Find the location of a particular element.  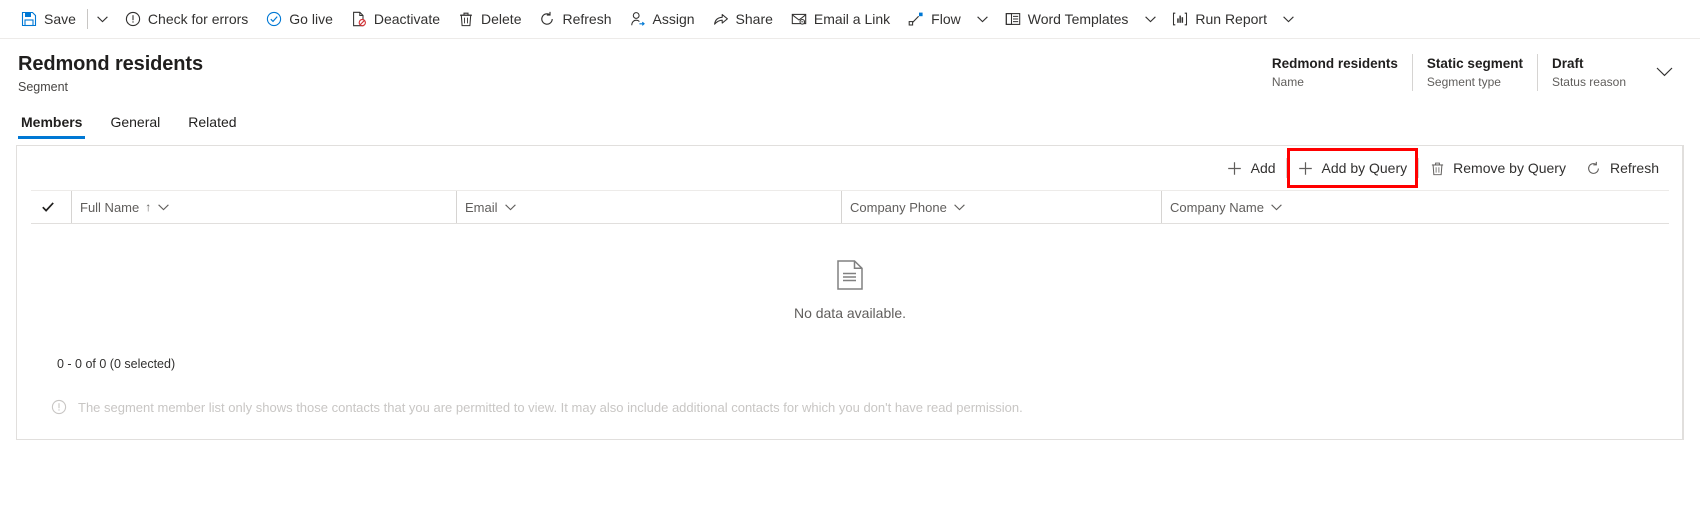

page-subtitle: Segment is located at coordinates (43, 87).